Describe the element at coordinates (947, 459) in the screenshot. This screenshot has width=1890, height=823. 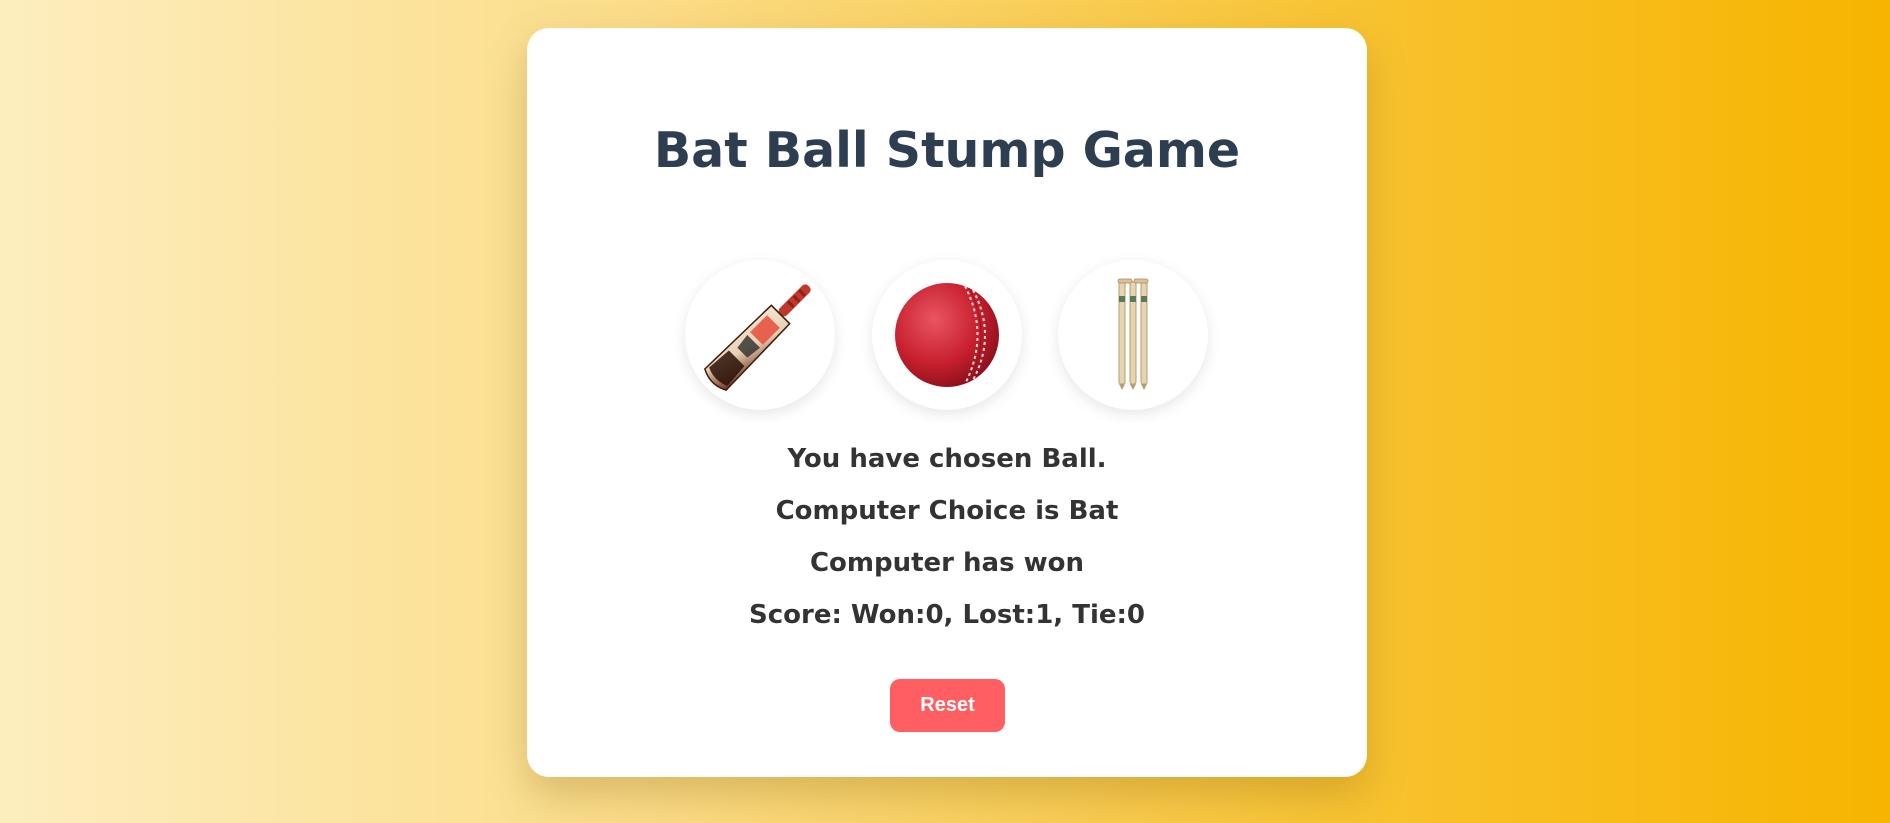
I see `user-choice-text: You have chosen Ball.` at that location.